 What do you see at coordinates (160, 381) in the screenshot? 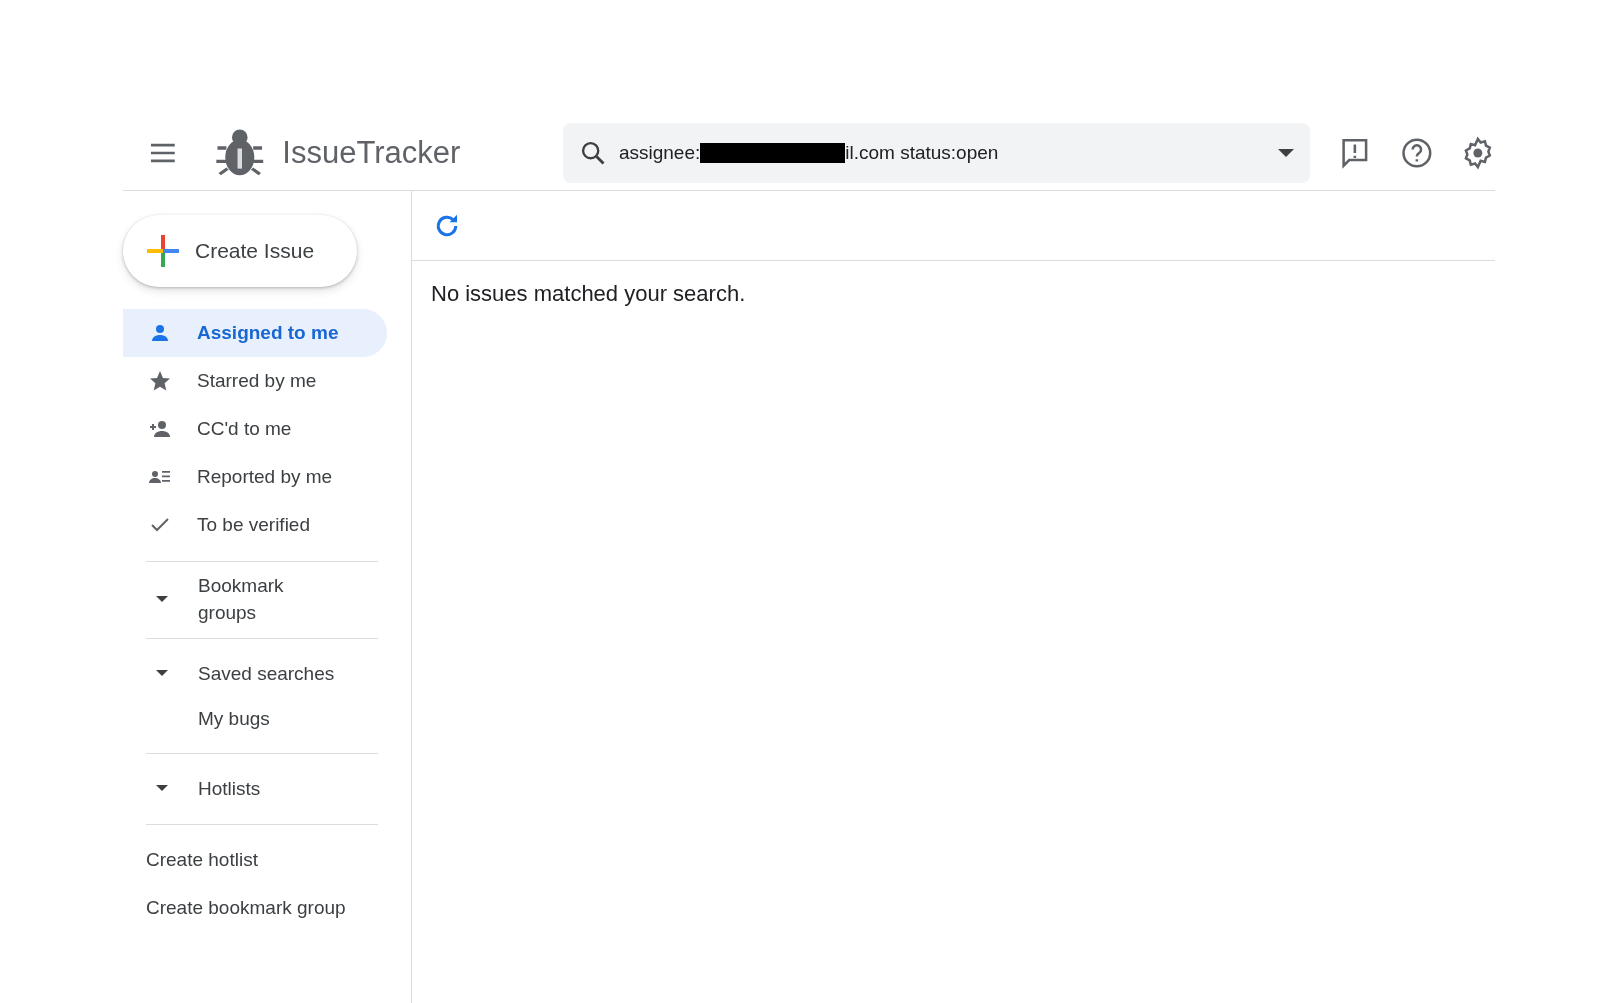
I see `star-icon` at bounding box center [160, 381].